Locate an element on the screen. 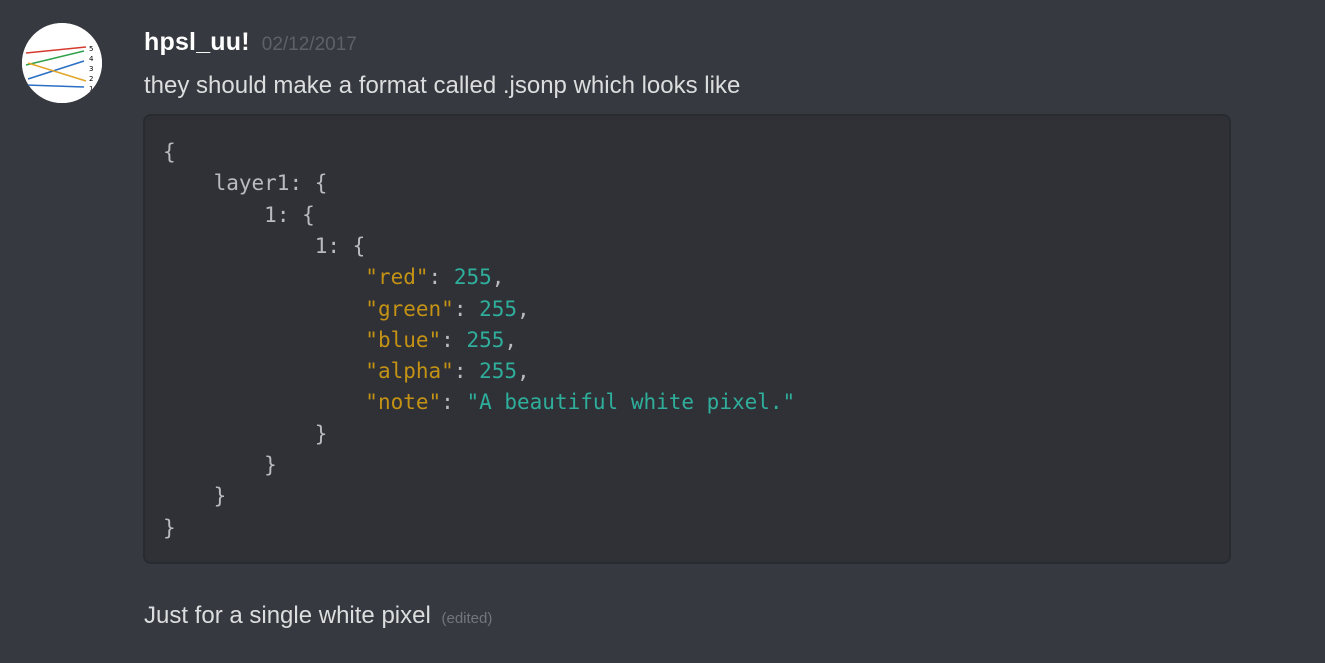 This screenshot has height=663, width=1325. avatar: 5 4 3 2 1 is located at coordinates (62, 63).